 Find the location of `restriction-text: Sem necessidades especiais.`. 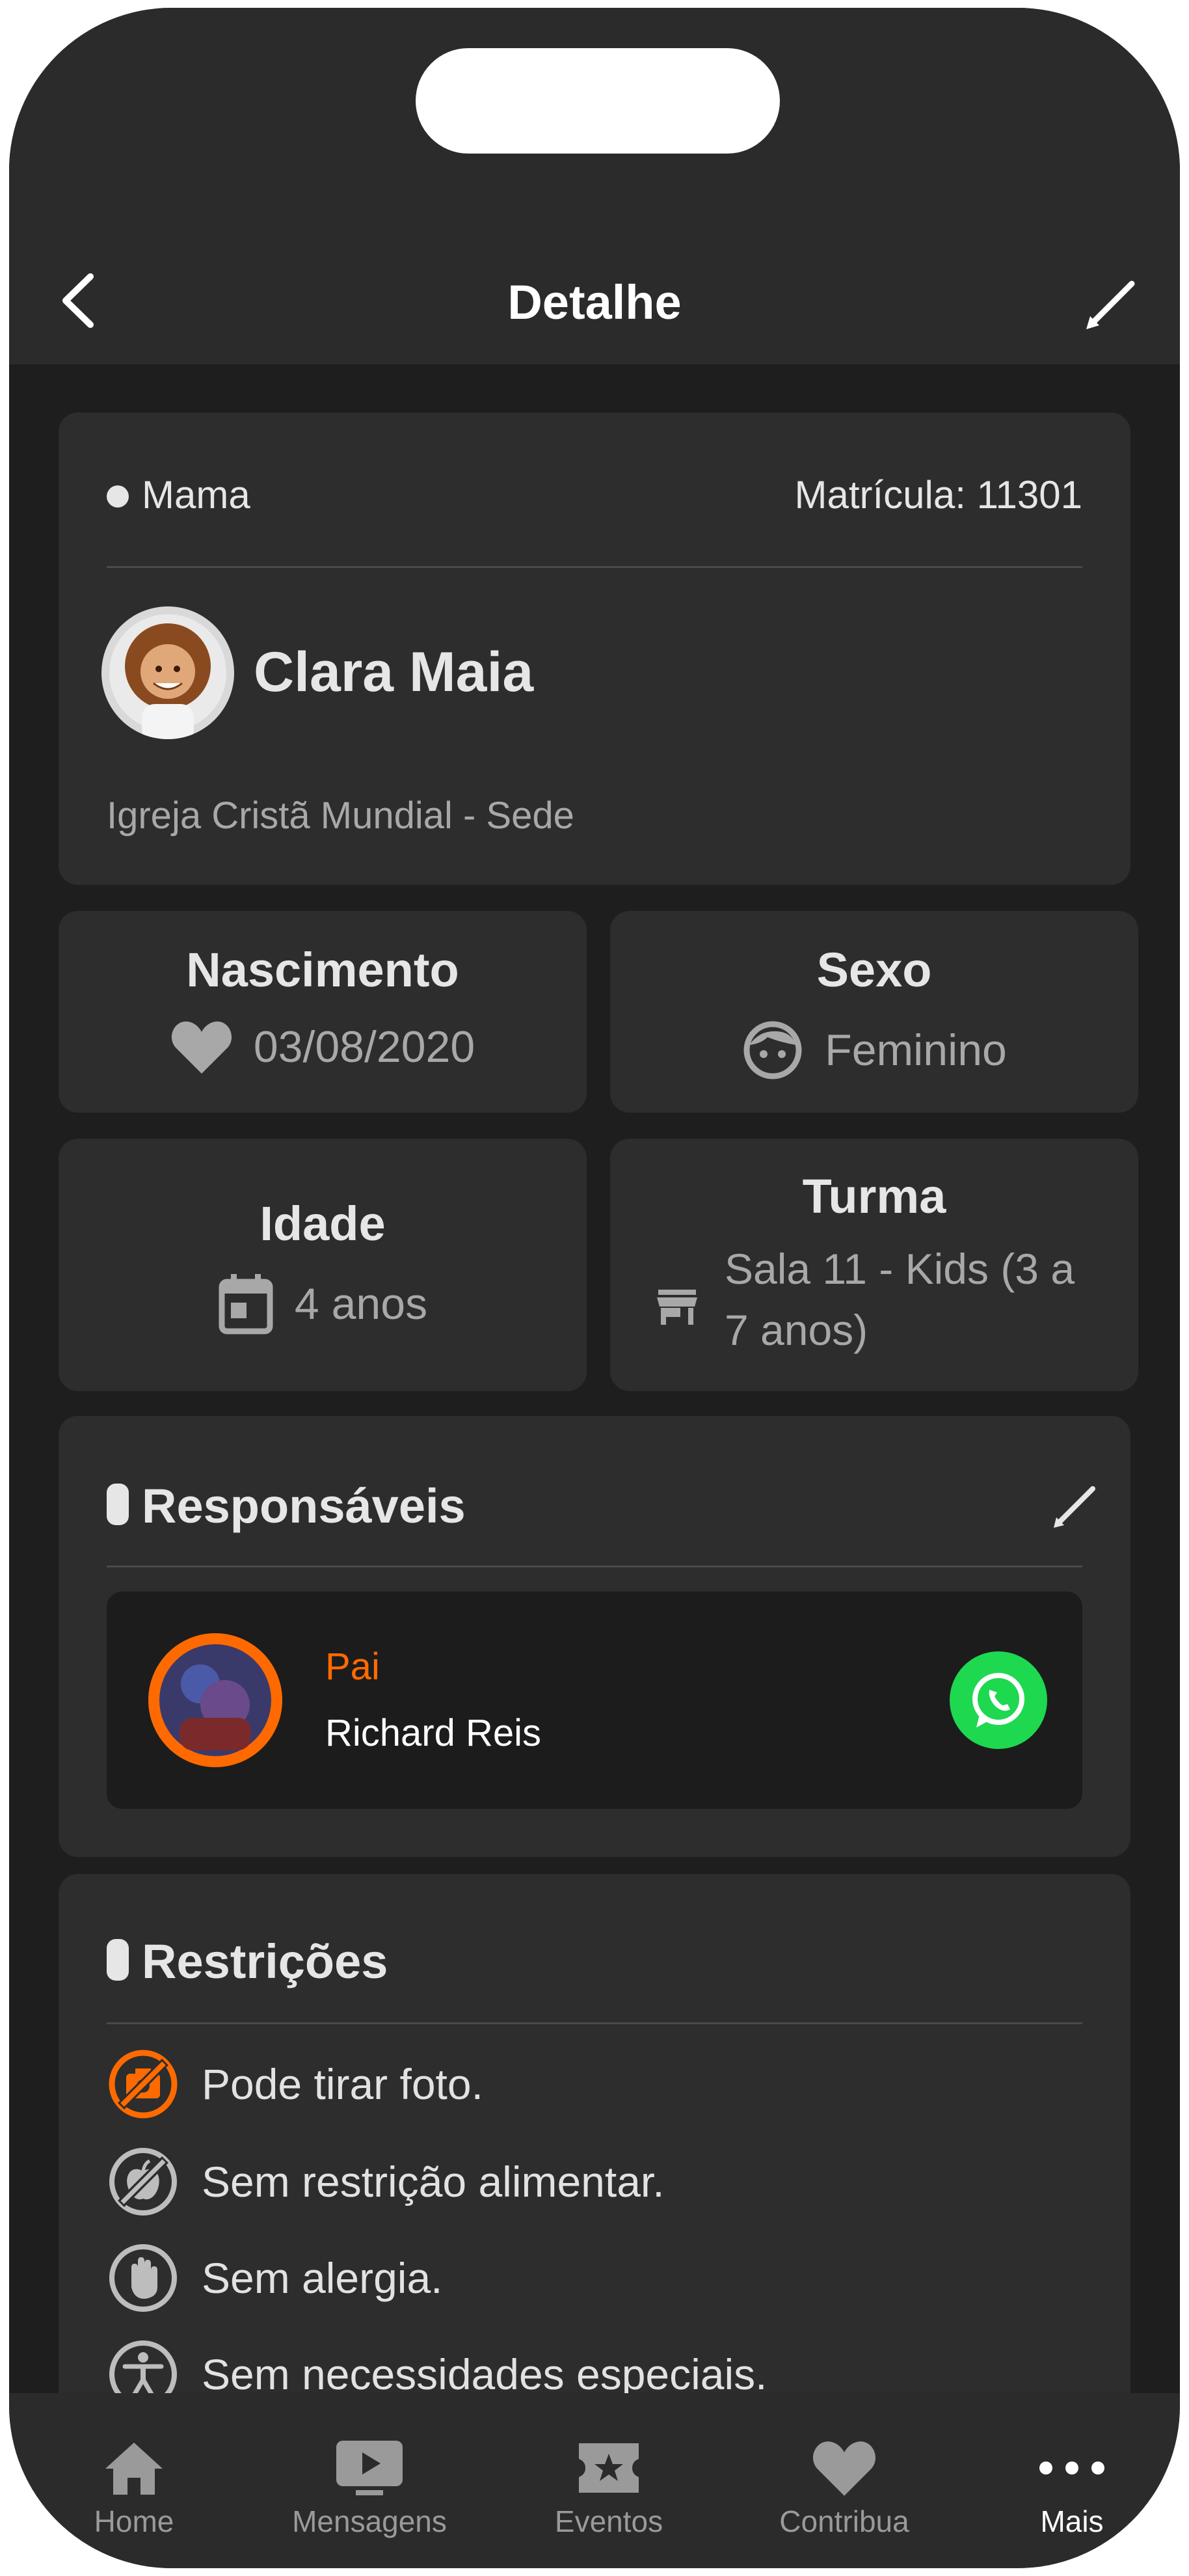

restriction-text: Sem necessidades especiais. is located at coordinates (485, 2374).